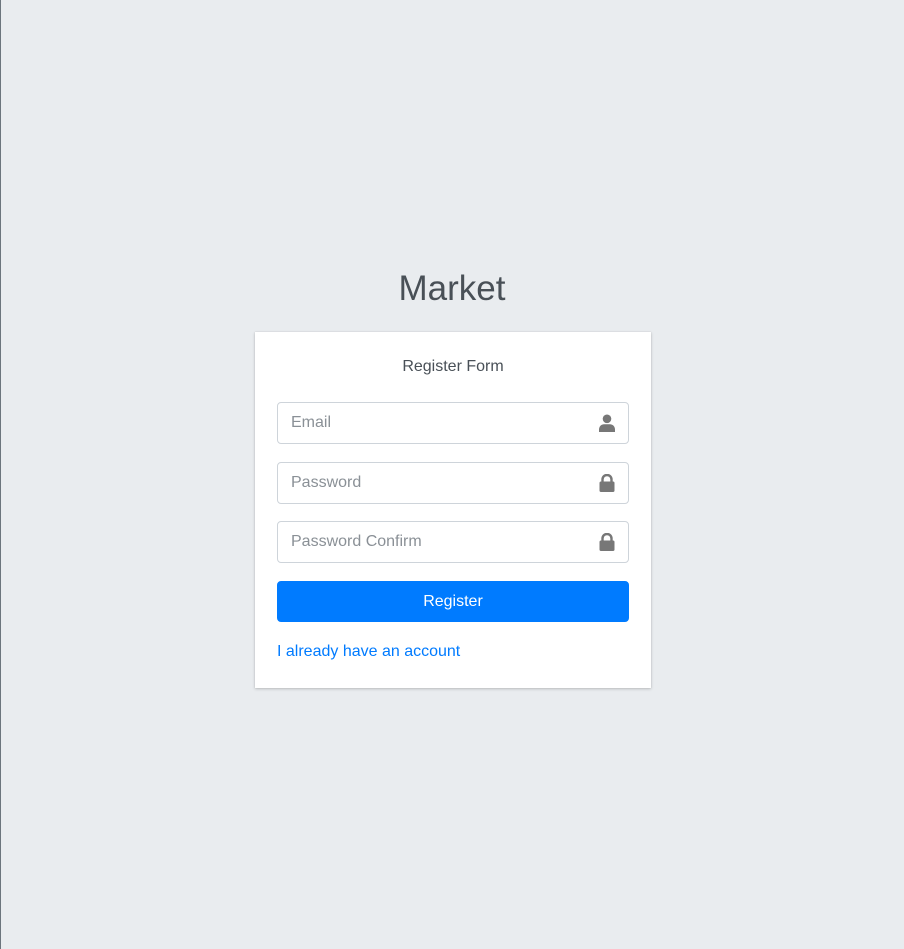  Describe the element at coordinates (432, 483) in the screenshot. I see `password-field` at that location.